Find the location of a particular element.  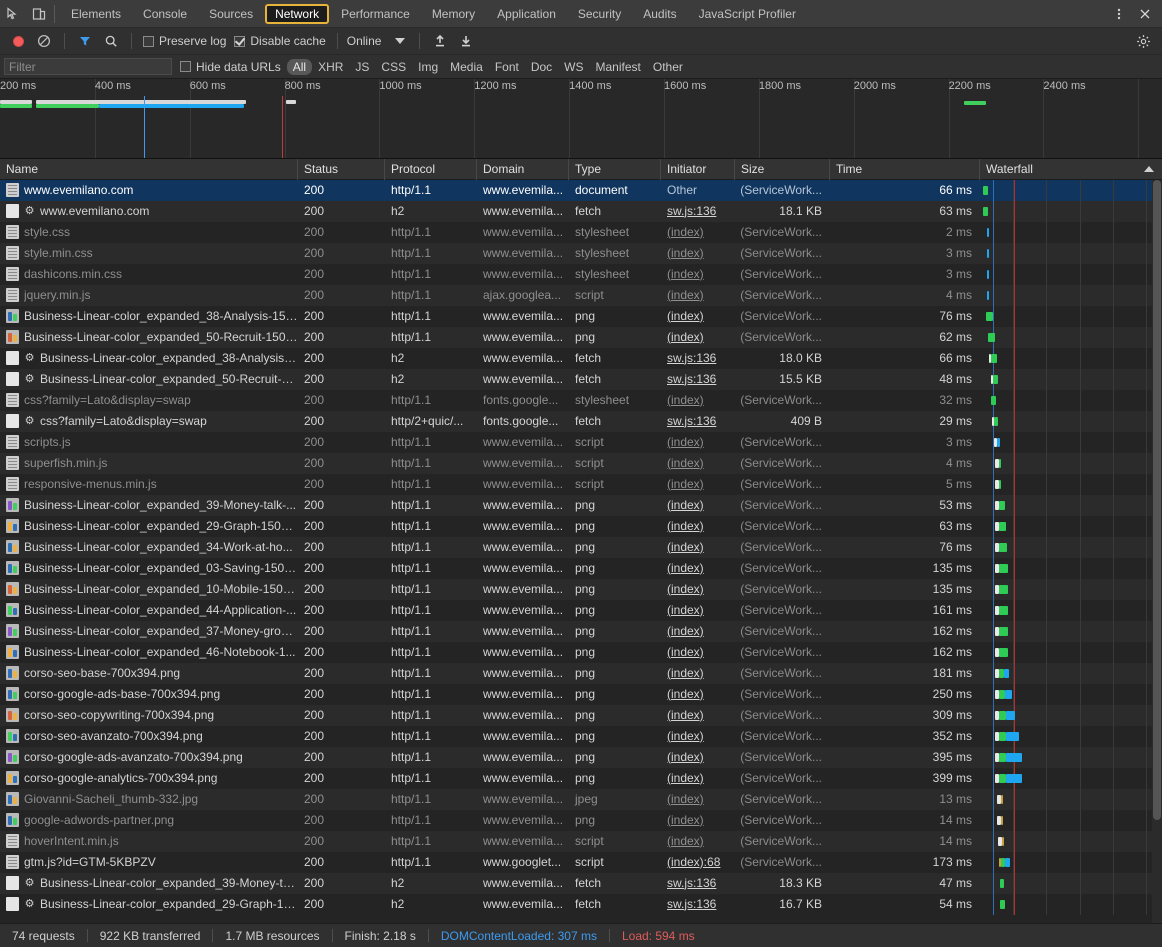

cell-name: ⚙ www.evemilano.com is located at coordinates (149, 211).